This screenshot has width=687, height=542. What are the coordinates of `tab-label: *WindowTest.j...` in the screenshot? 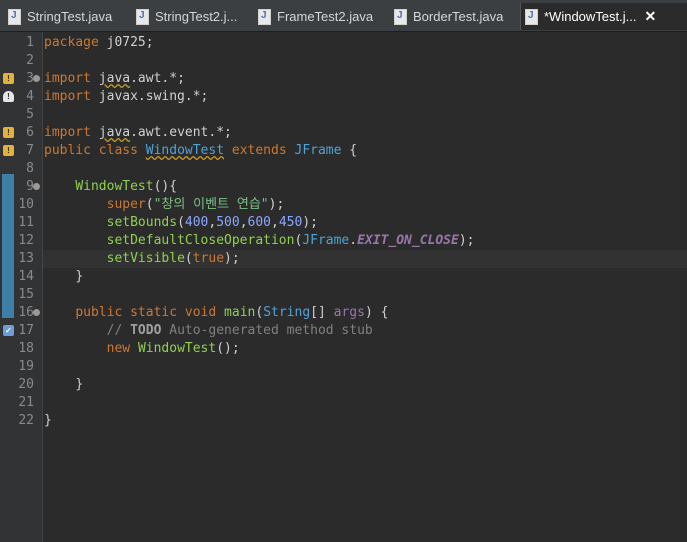 It's located at (590, 16).